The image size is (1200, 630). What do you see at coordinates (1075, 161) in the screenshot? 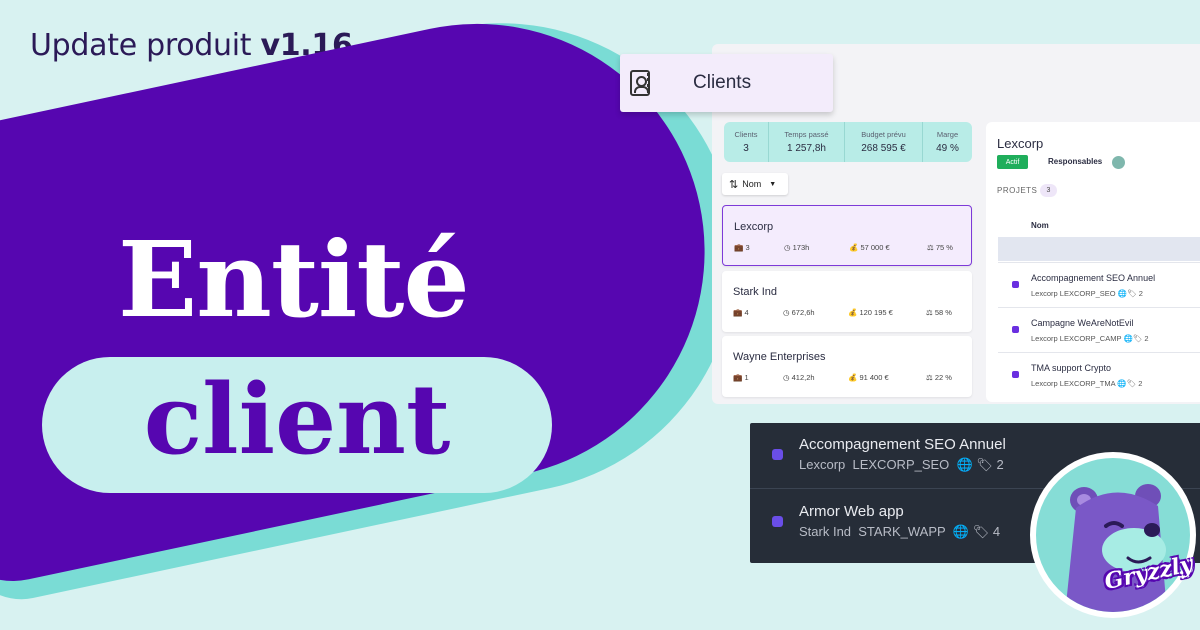
I see `responsables-label: Responsables` at bounding box center [1075, 161].